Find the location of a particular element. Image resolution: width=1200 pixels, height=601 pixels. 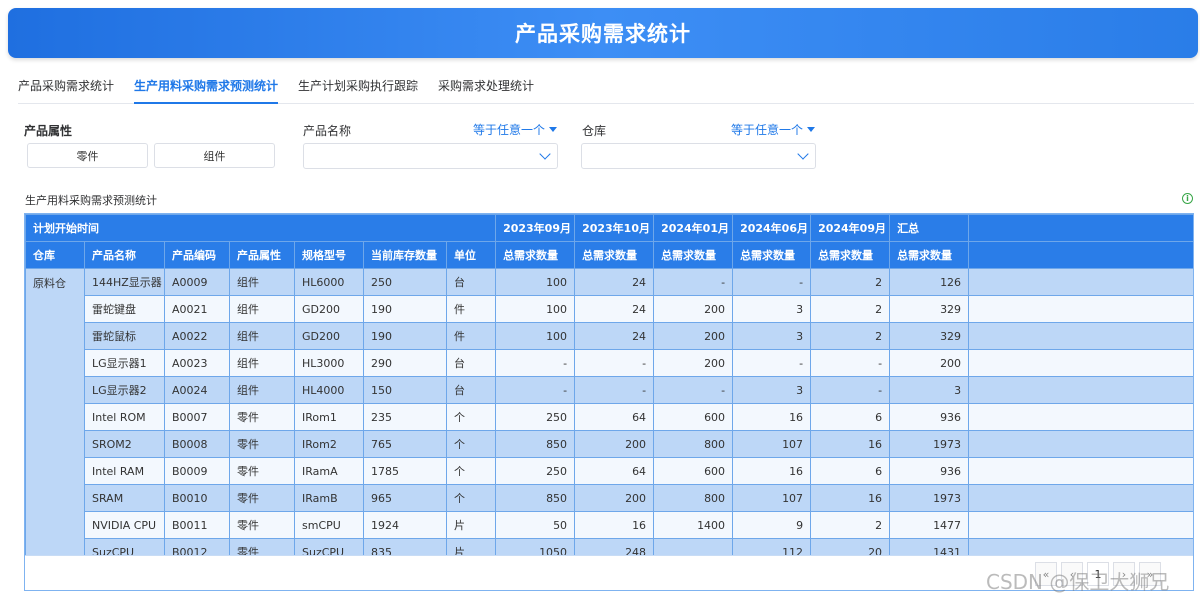

info-icon: i is located at coordinates (1187, 198).